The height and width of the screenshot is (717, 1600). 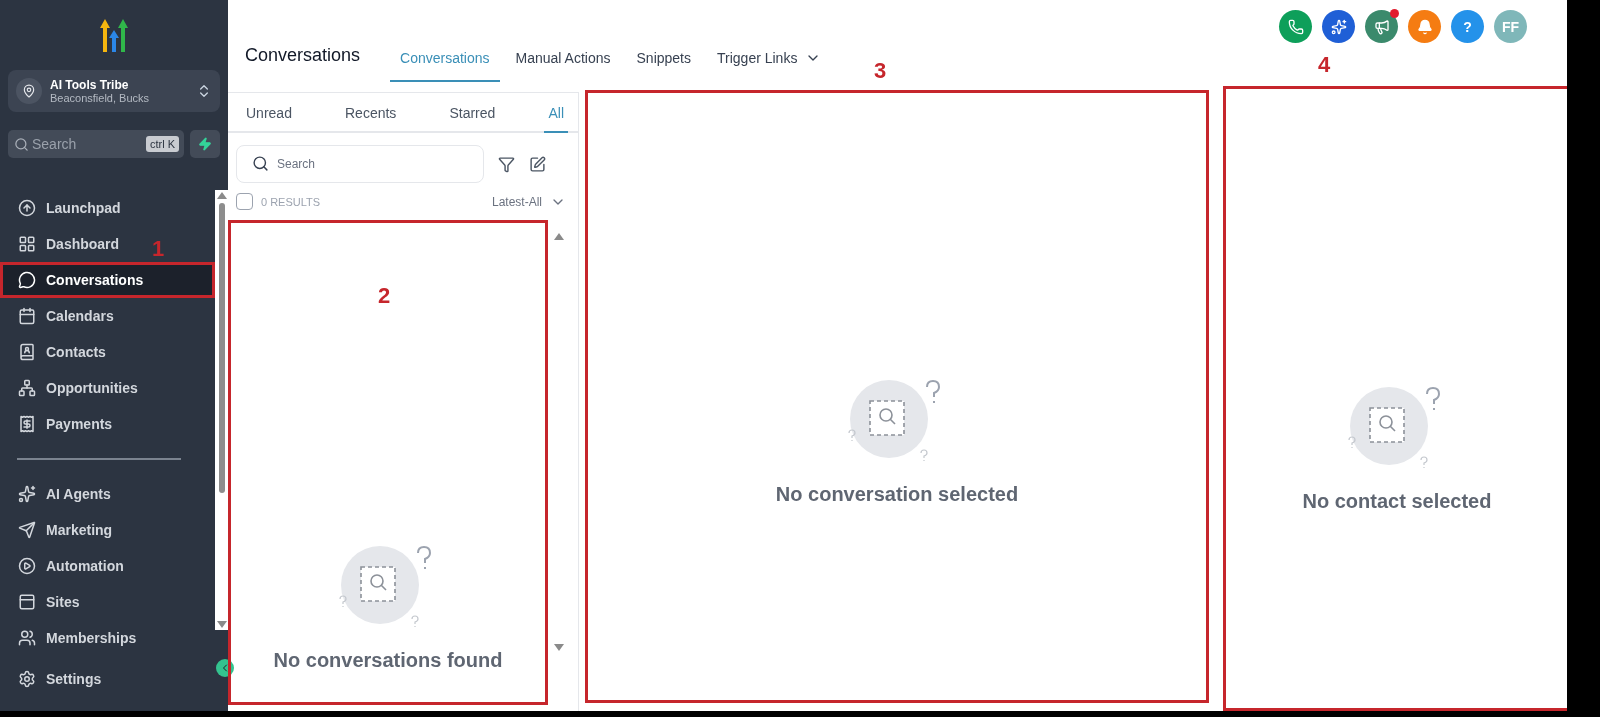 I want to click on page-title: Conversations, so click(x=303, y=56).